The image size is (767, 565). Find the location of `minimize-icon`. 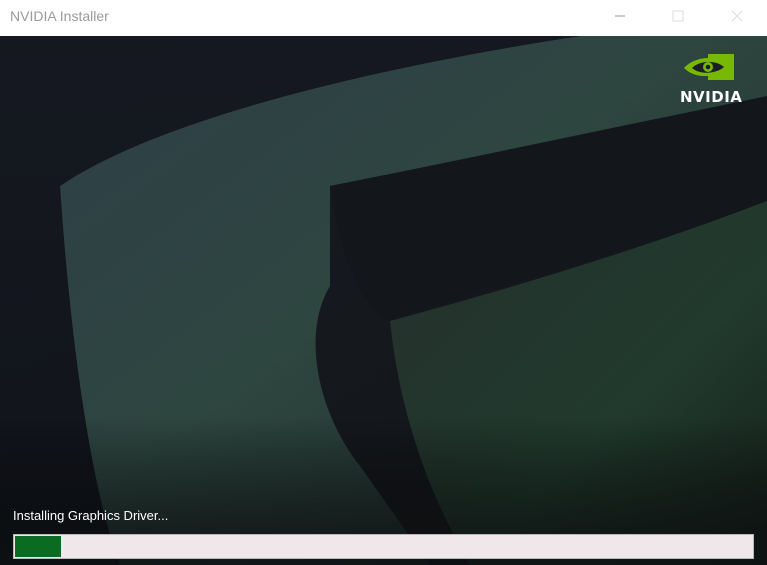

minimize-icon is located at coordinates (620, 16).